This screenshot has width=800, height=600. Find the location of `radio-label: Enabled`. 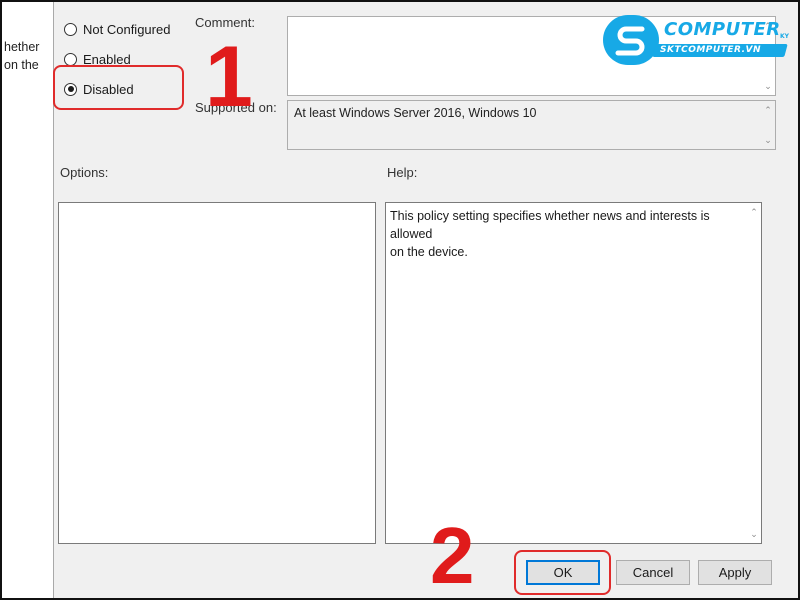

radio-label: Enabled is located at coordinates (107, 59).